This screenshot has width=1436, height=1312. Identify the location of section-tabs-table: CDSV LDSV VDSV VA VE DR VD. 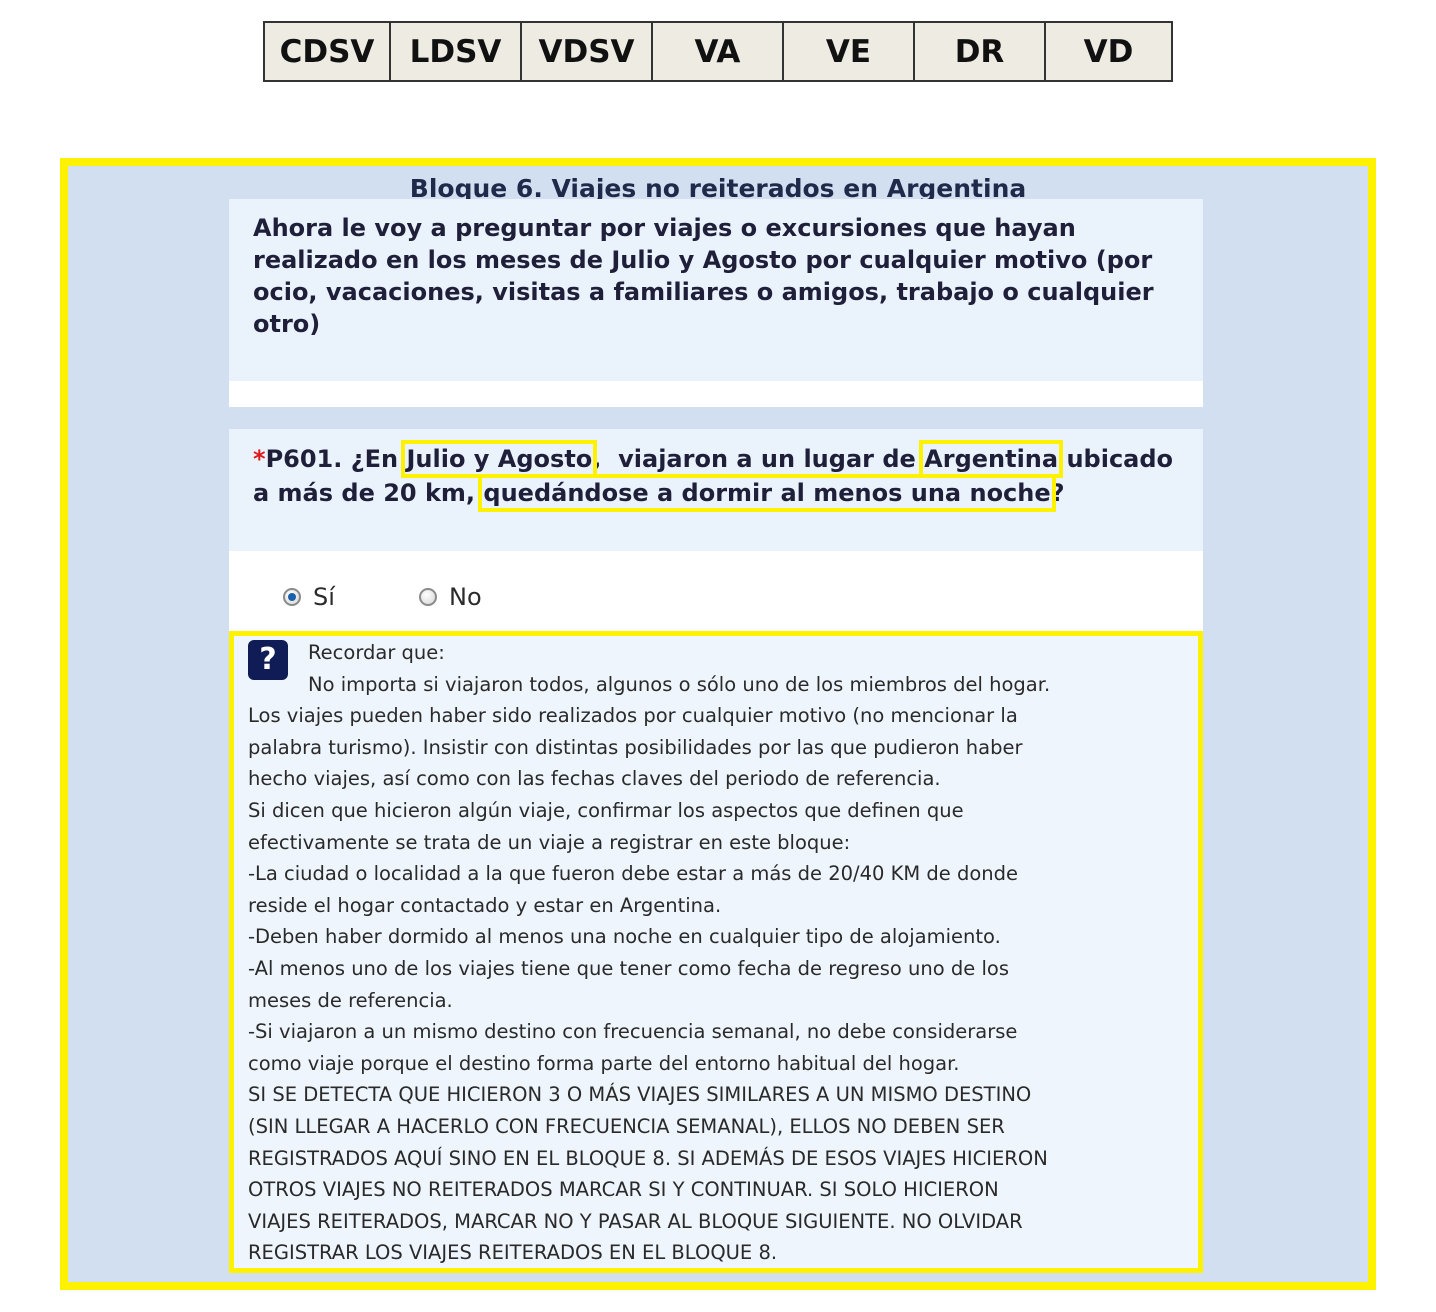
(718, 51).